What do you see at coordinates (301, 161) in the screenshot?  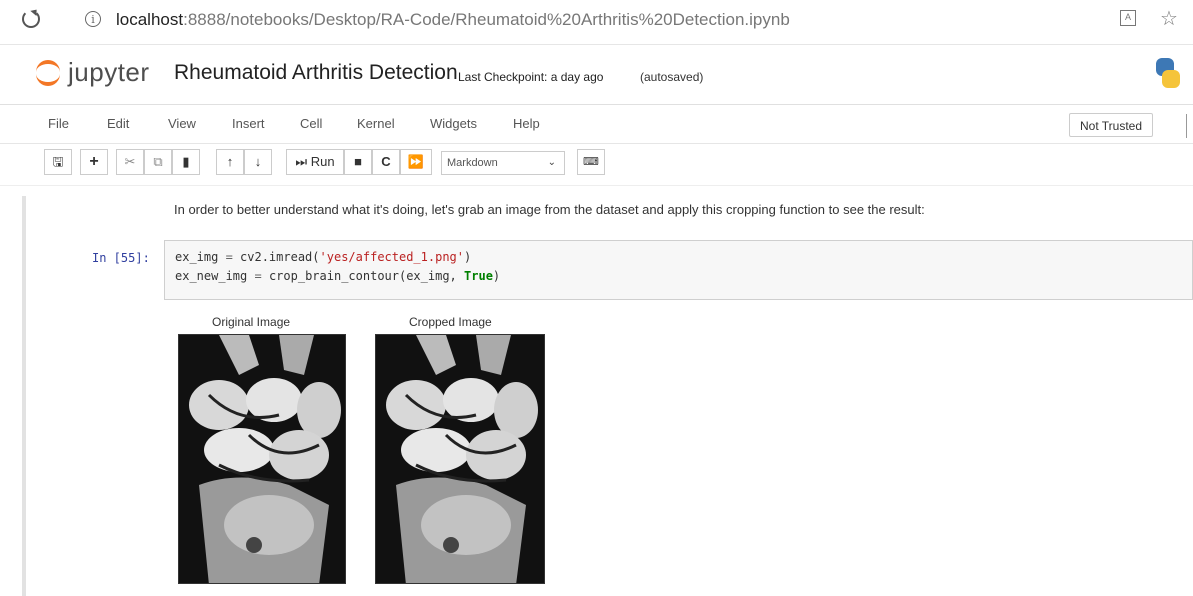 I see `step-forward-icon: ⏭` at bounding box center [301, 161].